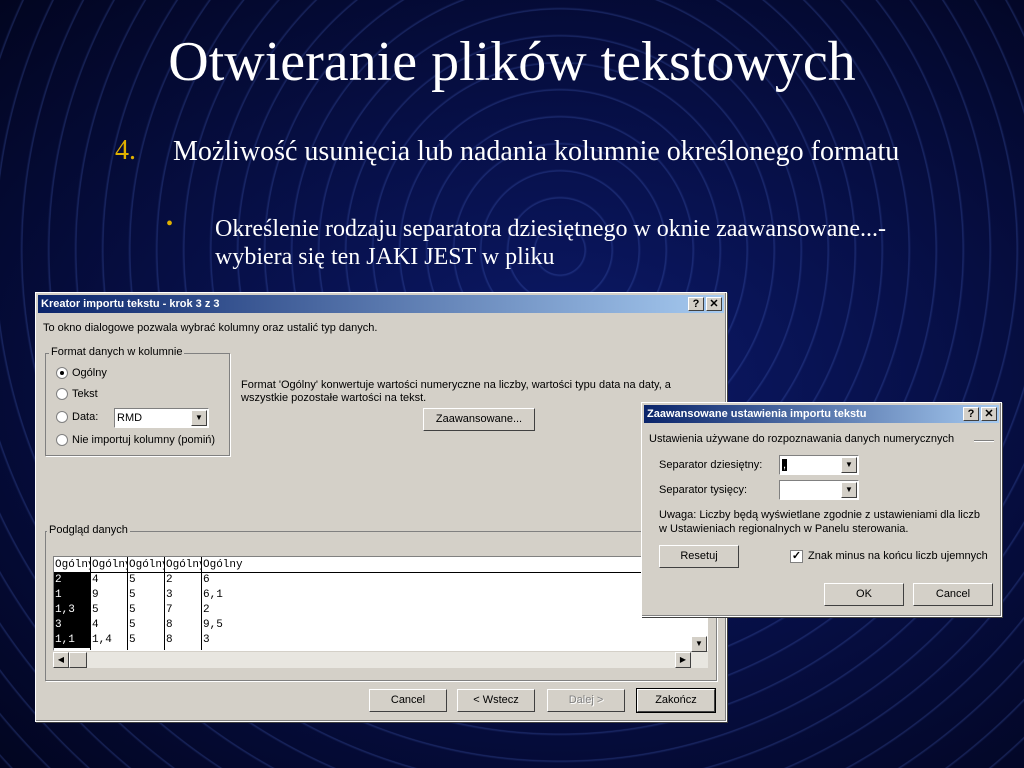 The height and width of the screenshot is (768, 1024). Describe the element at coordinates (109, 603) in the screenshot. I see `preview-column-2: Ogólny 4 9 5 4 1,4` at that location.